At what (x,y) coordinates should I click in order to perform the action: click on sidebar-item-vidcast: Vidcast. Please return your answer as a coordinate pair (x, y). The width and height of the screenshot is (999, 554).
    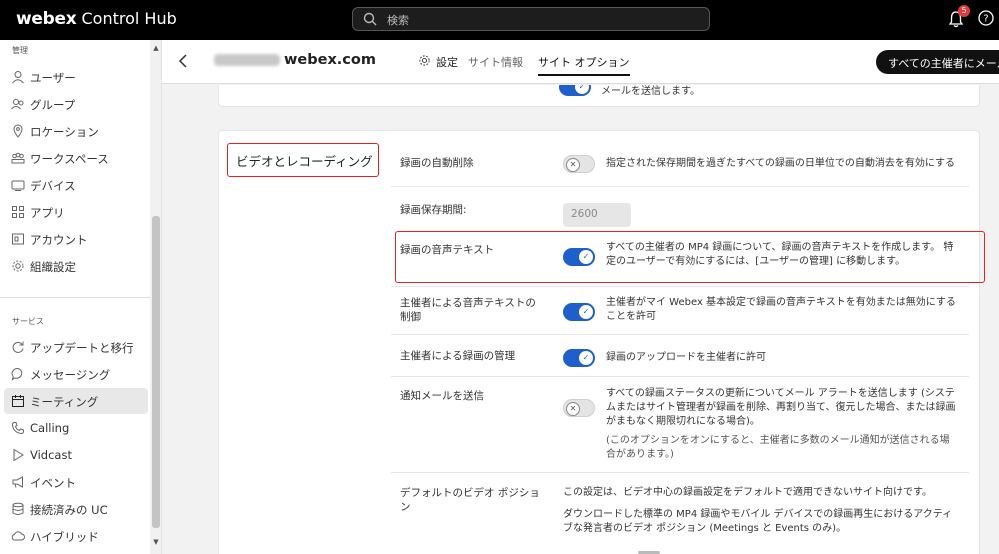
    Looking at the image, I should click on (76, 455).